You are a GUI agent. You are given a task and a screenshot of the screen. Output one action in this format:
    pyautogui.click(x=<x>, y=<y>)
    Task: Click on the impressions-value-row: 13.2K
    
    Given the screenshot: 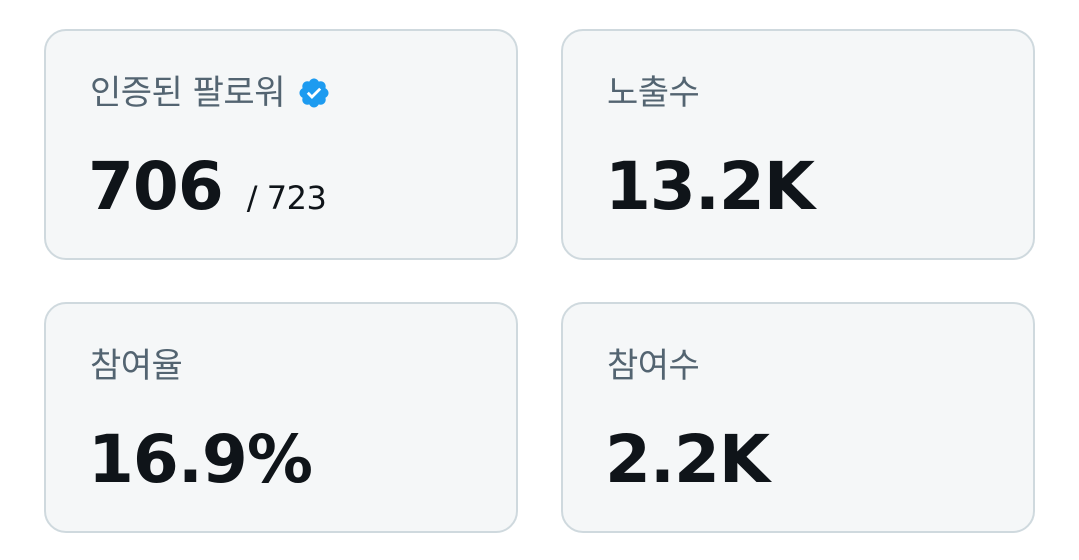 What is the action you would take?
    pyautogui.click(x=710, y=186)
    